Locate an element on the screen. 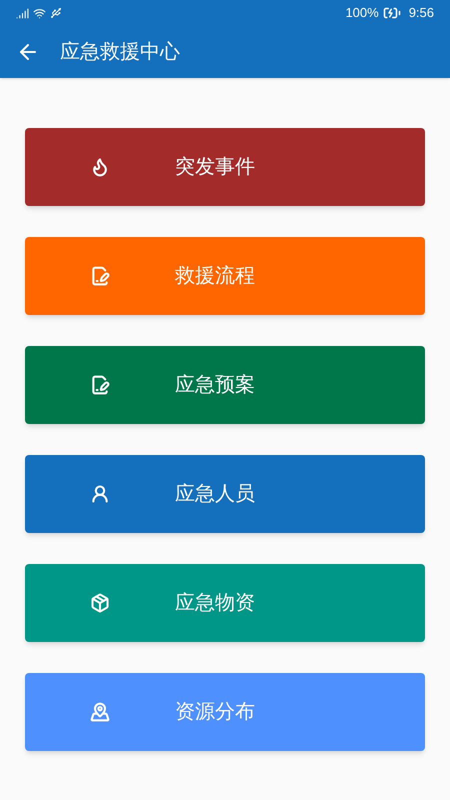 This screenshot has height=800, width=450. wifi-icon is located at coordinates (39, 13).